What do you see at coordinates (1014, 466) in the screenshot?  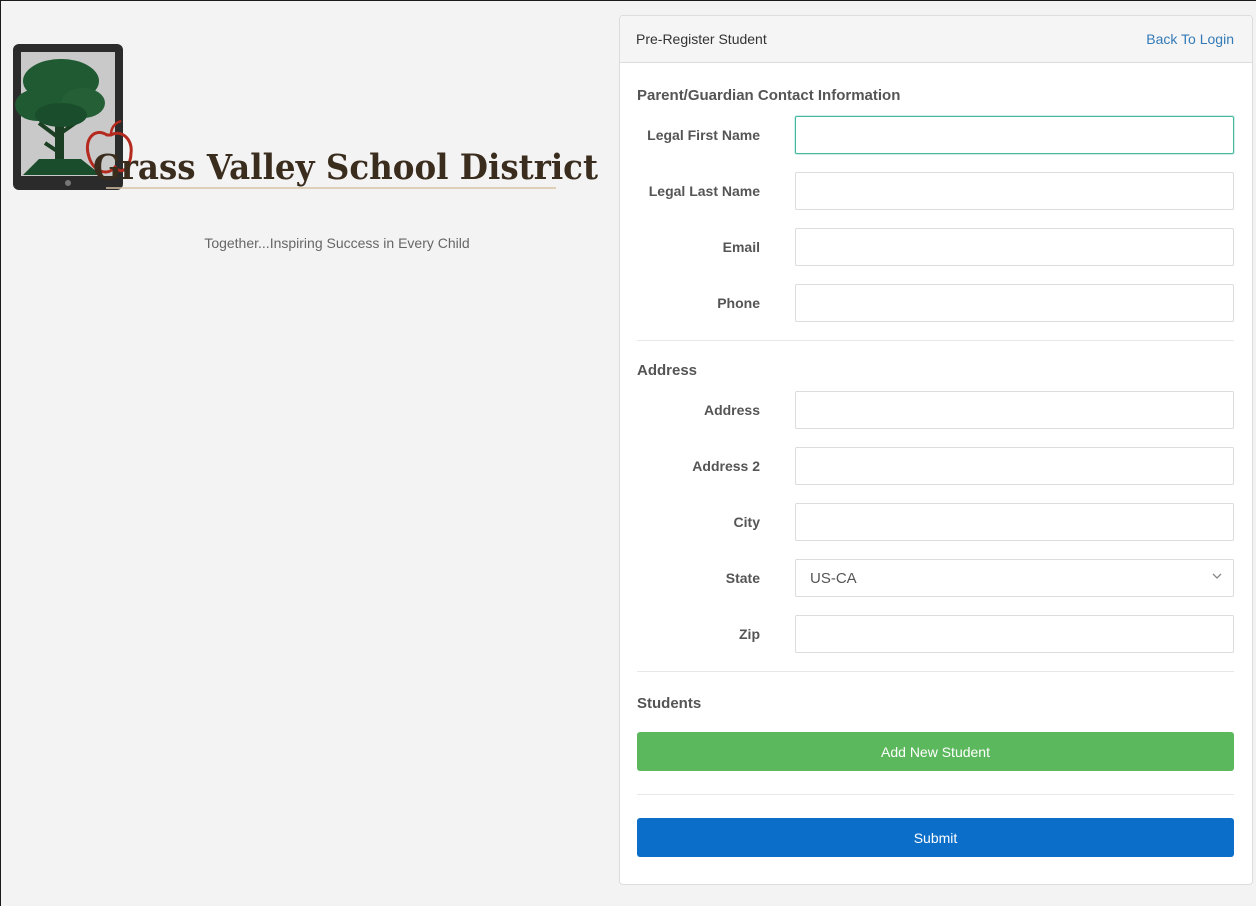 I see `address-2-input` at bounding box center [1014, 466].